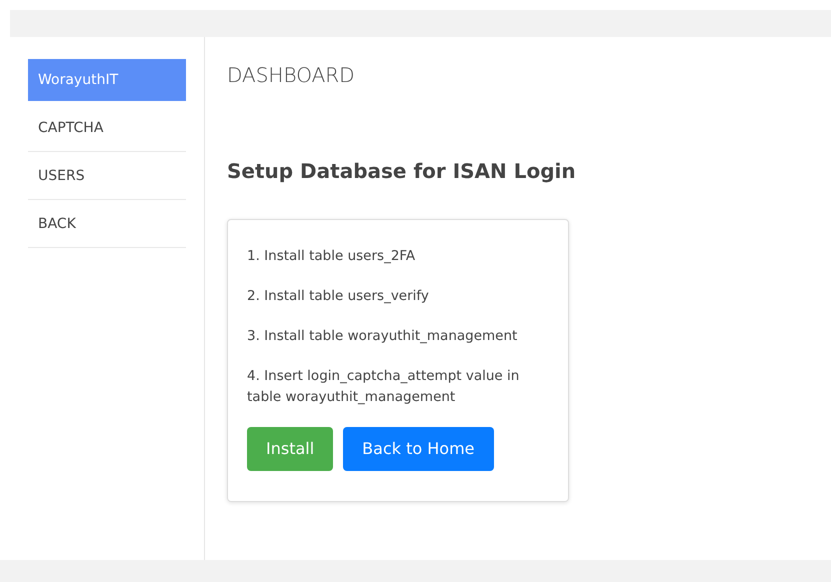  Describe the element at coordinates (383, 386) in the screenshot. I see `step-text: 4. Insert login_captcha_attempt value in table worayuthit_management` at that location.